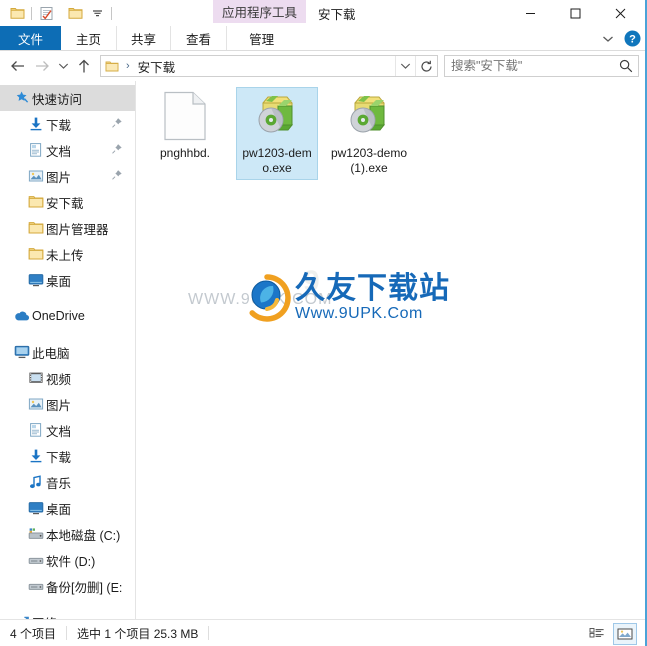 Image resolution: width=647 pixels, height=646 pixels. What do you see at coordinates (67, 316) in the screenshot?
I see `sidebar-item-OneDrive: OneDrive` at bounding box center [67, 316].